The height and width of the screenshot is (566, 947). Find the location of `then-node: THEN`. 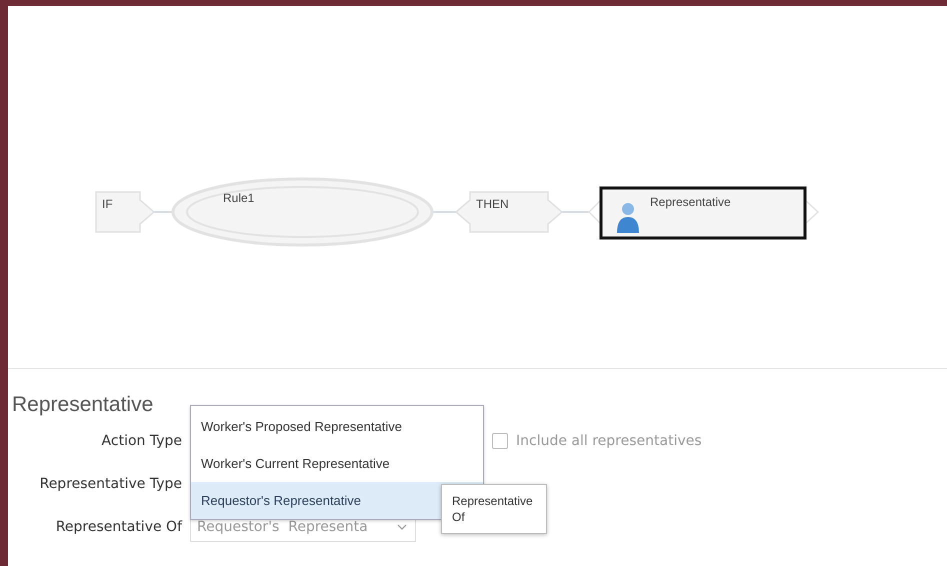

then-node: THEN is located at coordinates (509, 212).